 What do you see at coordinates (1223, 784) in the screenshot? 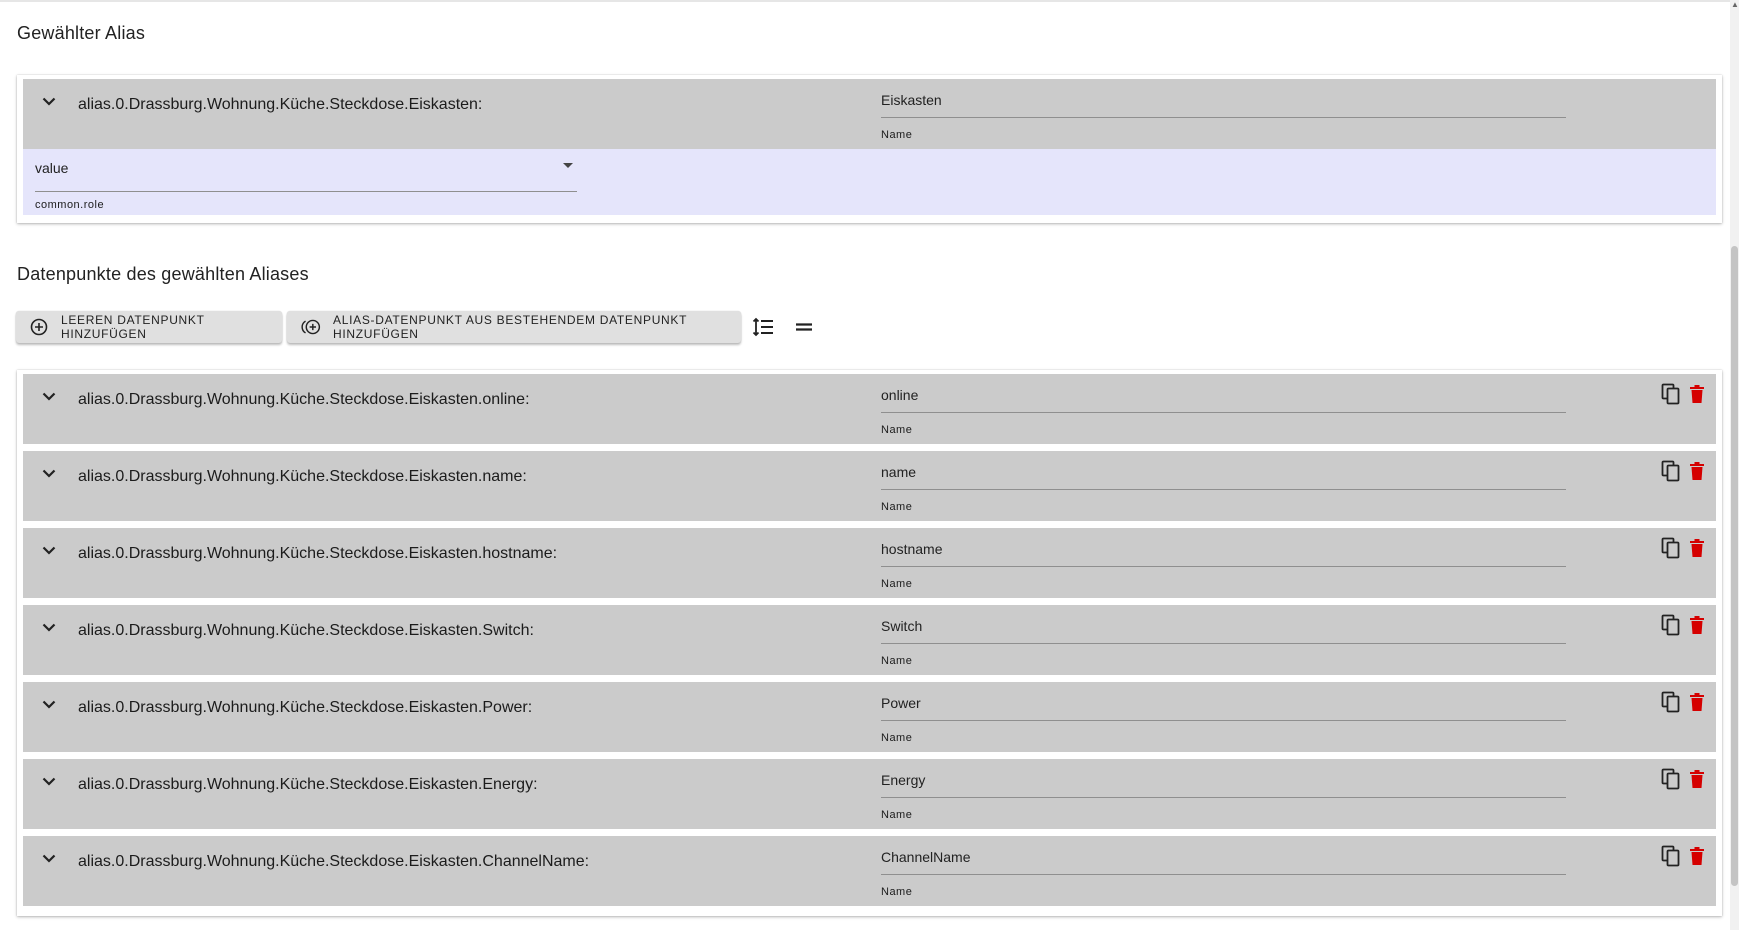
I see `datapoint-name-input: Energy` at bounding box center [1223, 784].